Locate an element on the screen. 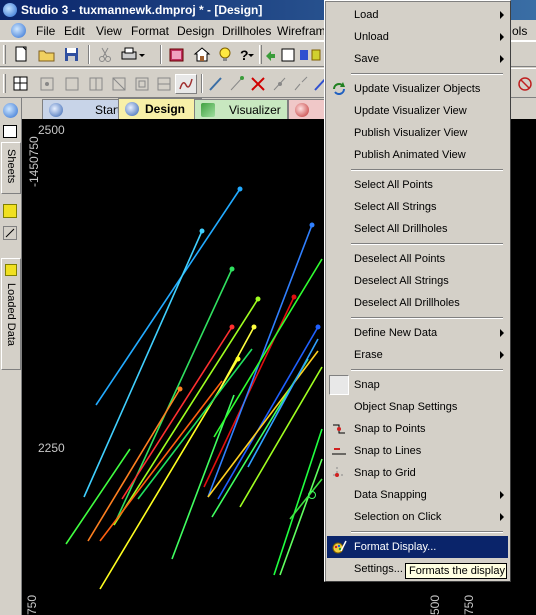 The width and height of the screenshot is (536, 615). menu-item-deselect-all-drillholes: Deselect All Drillholes is located at coordinates (417, 303).